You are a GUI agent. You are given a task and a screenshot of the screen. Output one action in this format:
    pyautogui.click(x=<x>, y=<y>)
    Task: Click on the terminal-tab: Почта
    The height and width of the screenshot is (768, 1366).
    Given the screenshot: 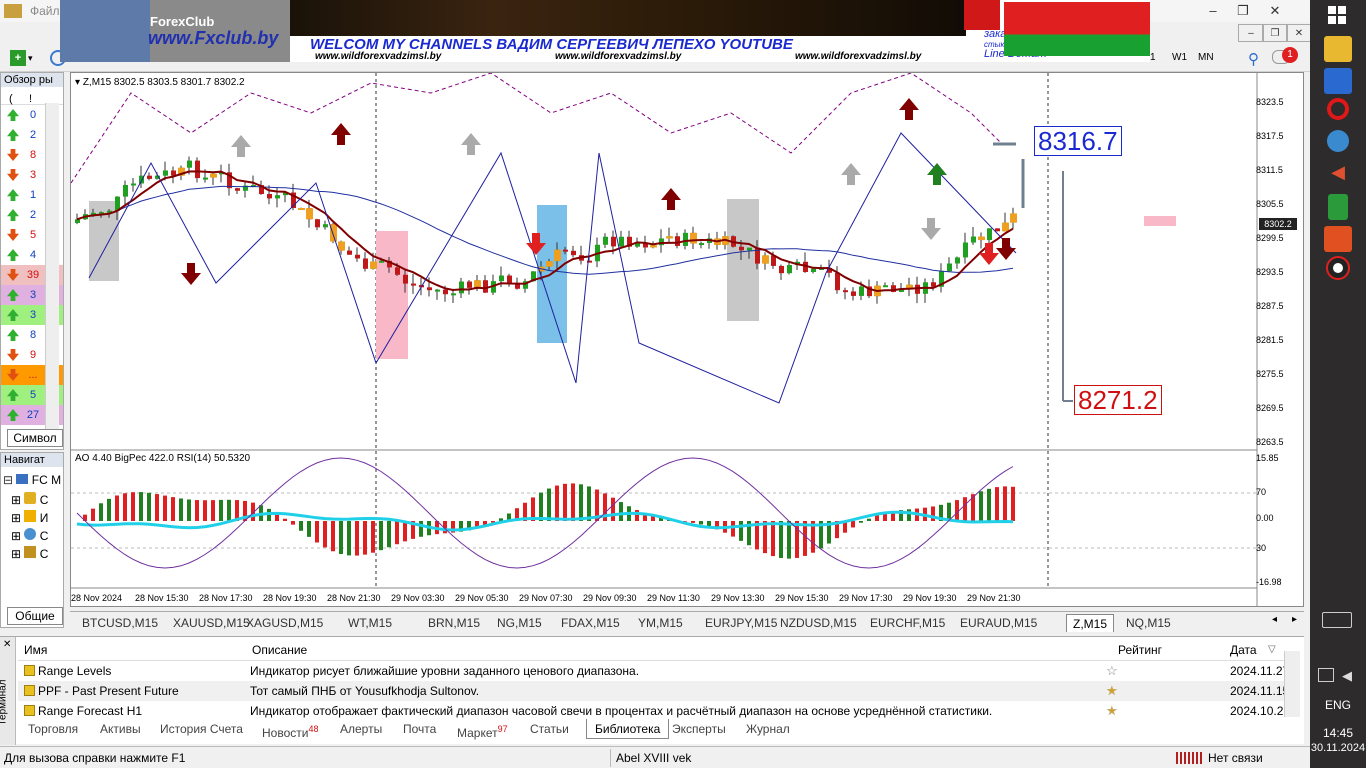 What is the action you would take?
    pyautogui.click(x=419, y=729)
    